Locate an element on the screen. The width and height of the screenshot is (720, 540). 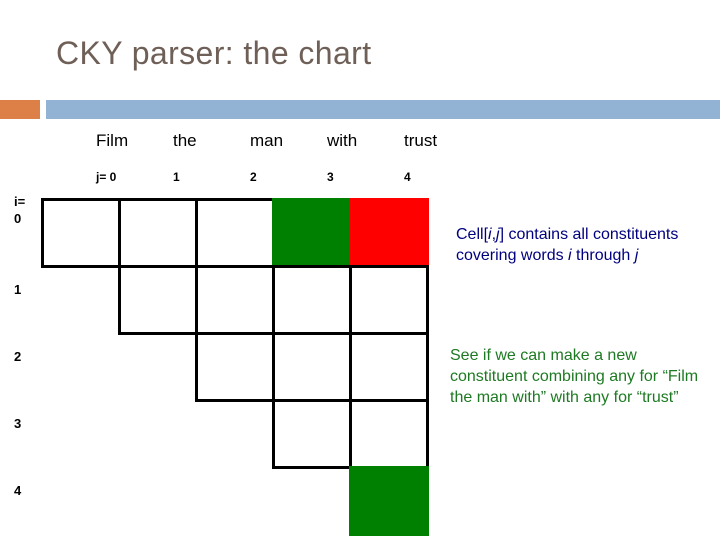
word-header-1: the is located at coordinates (185, 140).